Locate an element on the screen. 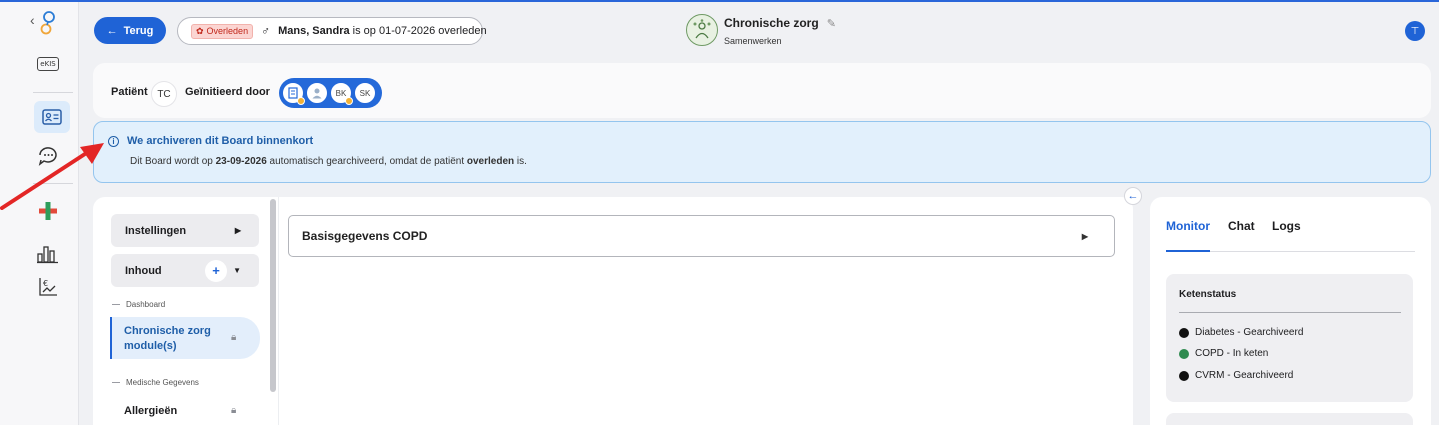 The height and width of the screenshot is (425, 1439). board-subtitle: Samenwerken is located at coordinates (753, 41).